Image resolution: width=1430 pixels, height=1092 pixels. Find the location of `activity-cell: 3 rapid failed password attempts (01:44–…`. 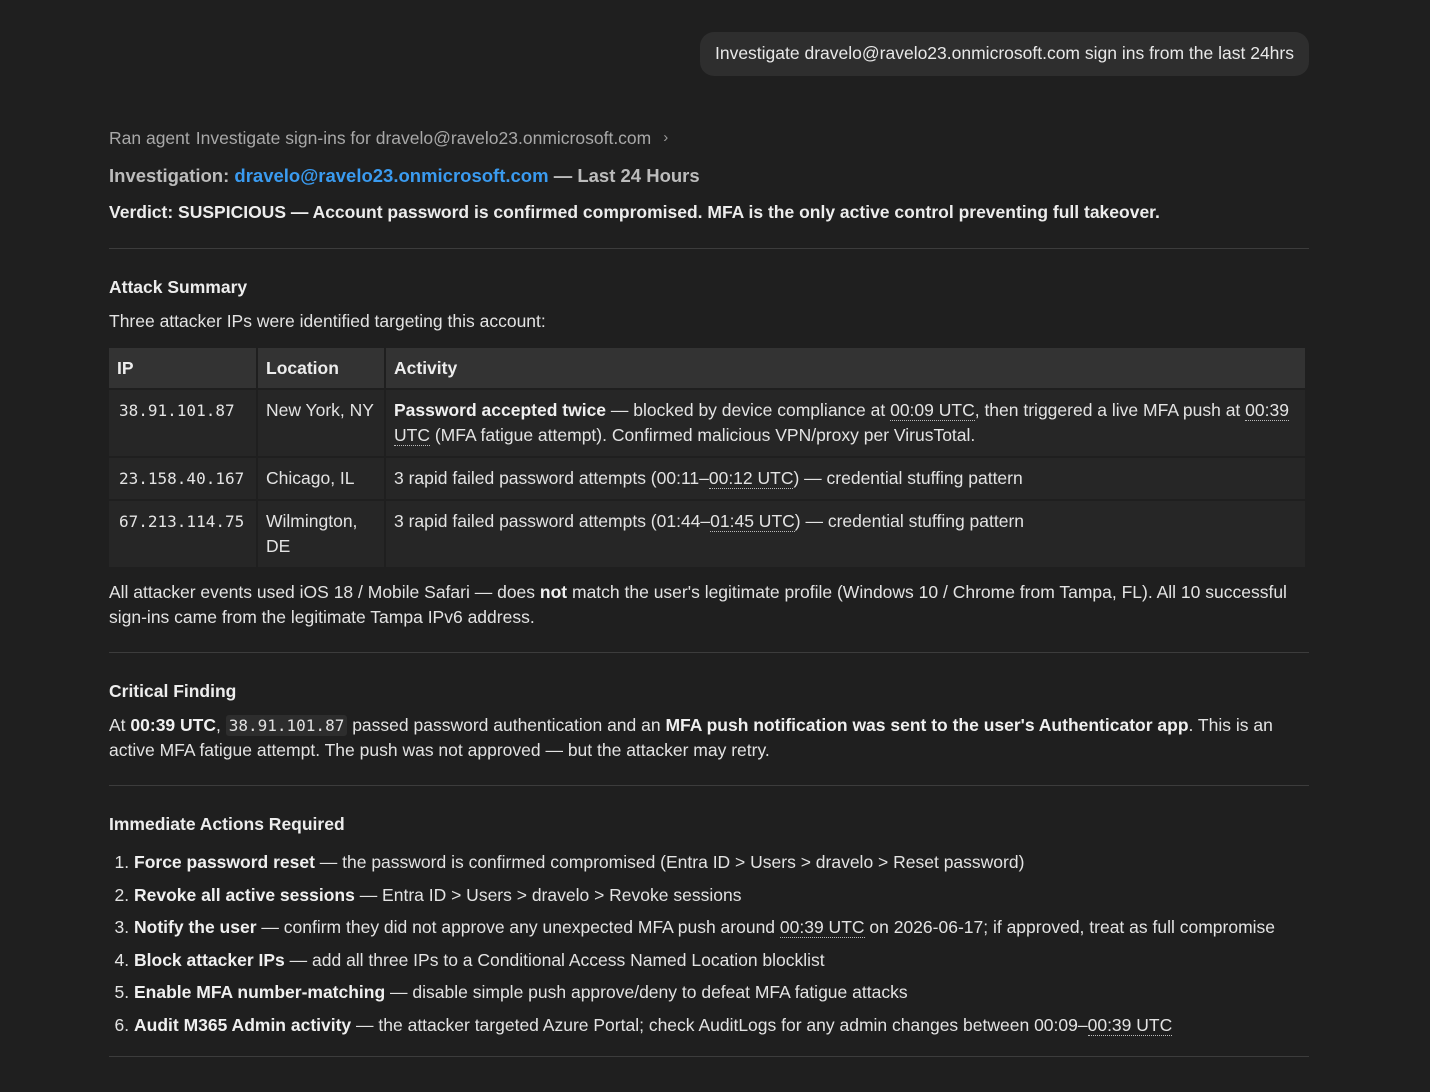

activity-cell: 3 rapid failed password attempts (01:44–… is located at coordinates (845, 534).